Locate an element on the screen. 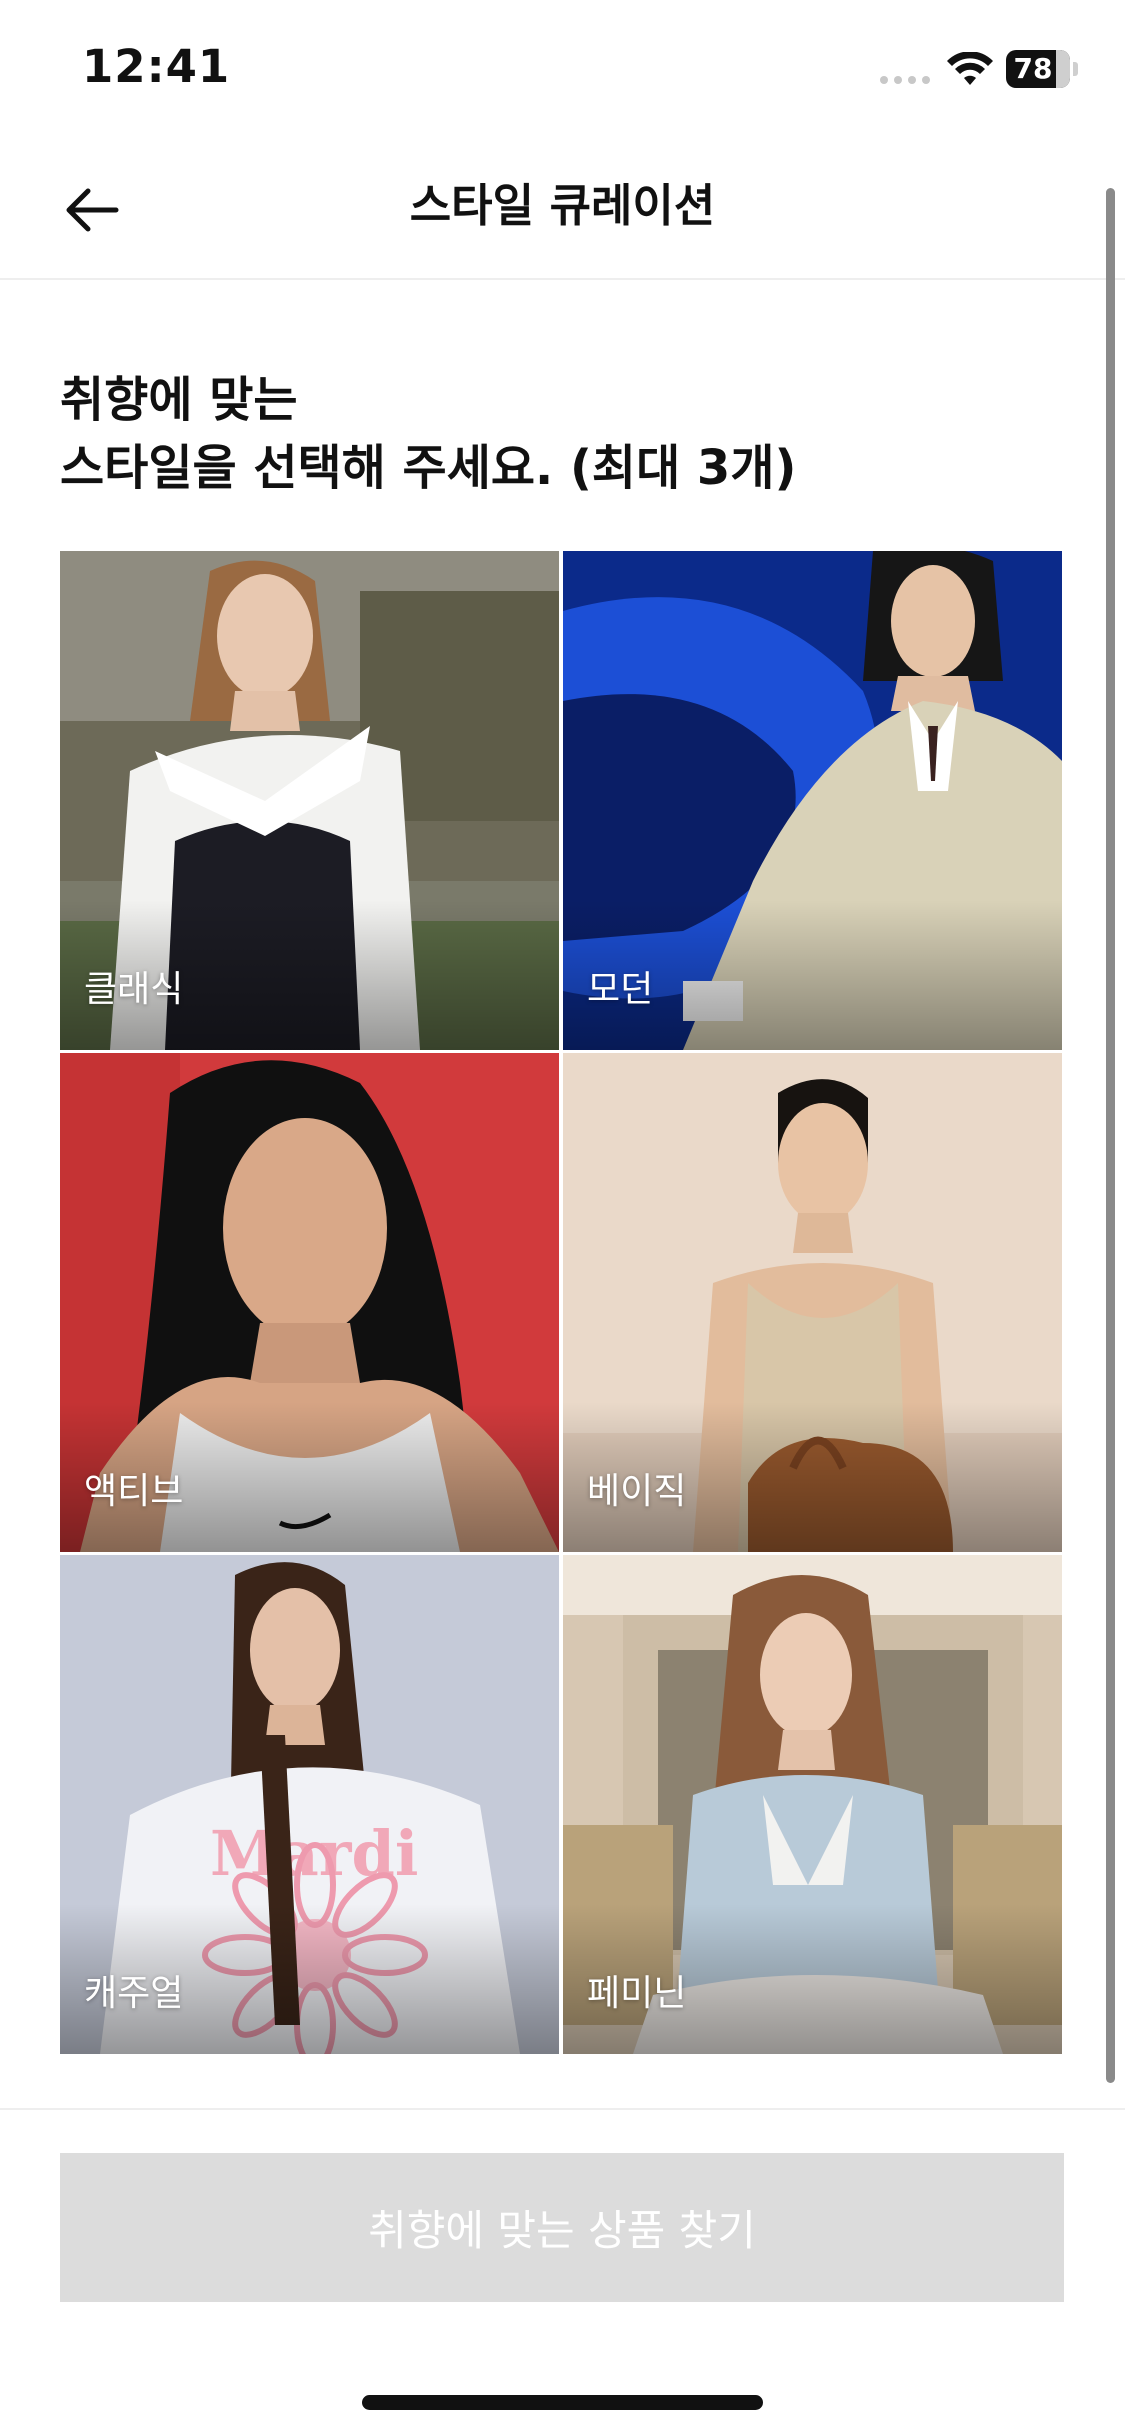  style-label-classic: 클래식 is located at coordinates (134, 989).